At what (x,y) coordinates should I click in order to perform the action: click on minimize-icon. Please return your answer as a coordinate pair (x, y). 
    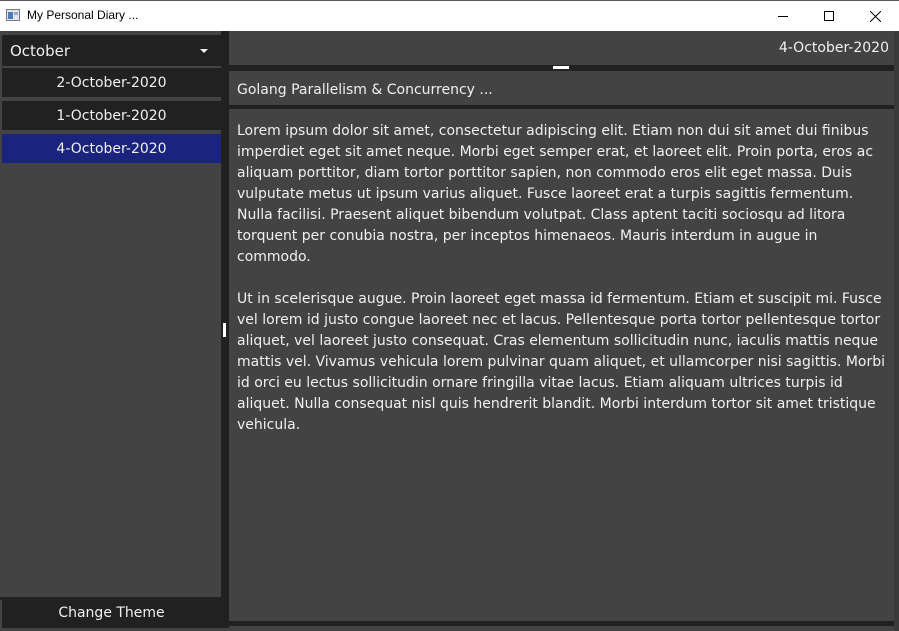
    Looking at the image, I should click on (783, 16).